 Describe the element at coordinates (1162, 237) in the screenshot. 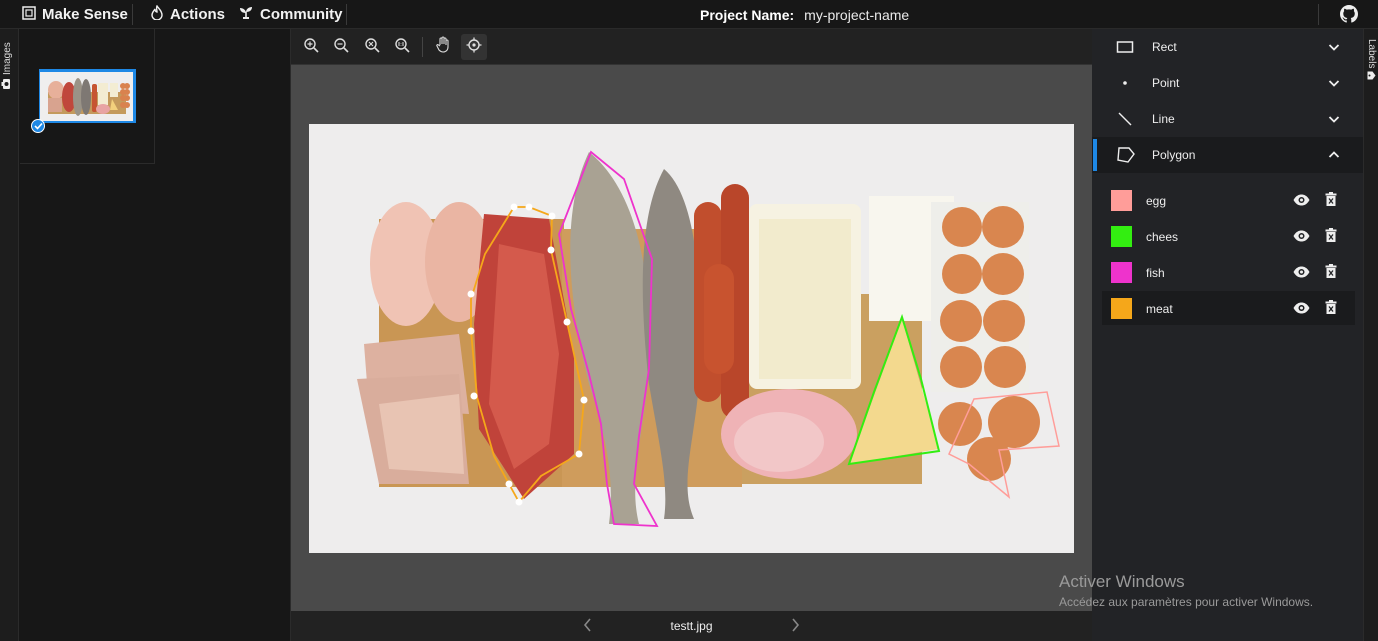

I see `label-name: chees` at that location.